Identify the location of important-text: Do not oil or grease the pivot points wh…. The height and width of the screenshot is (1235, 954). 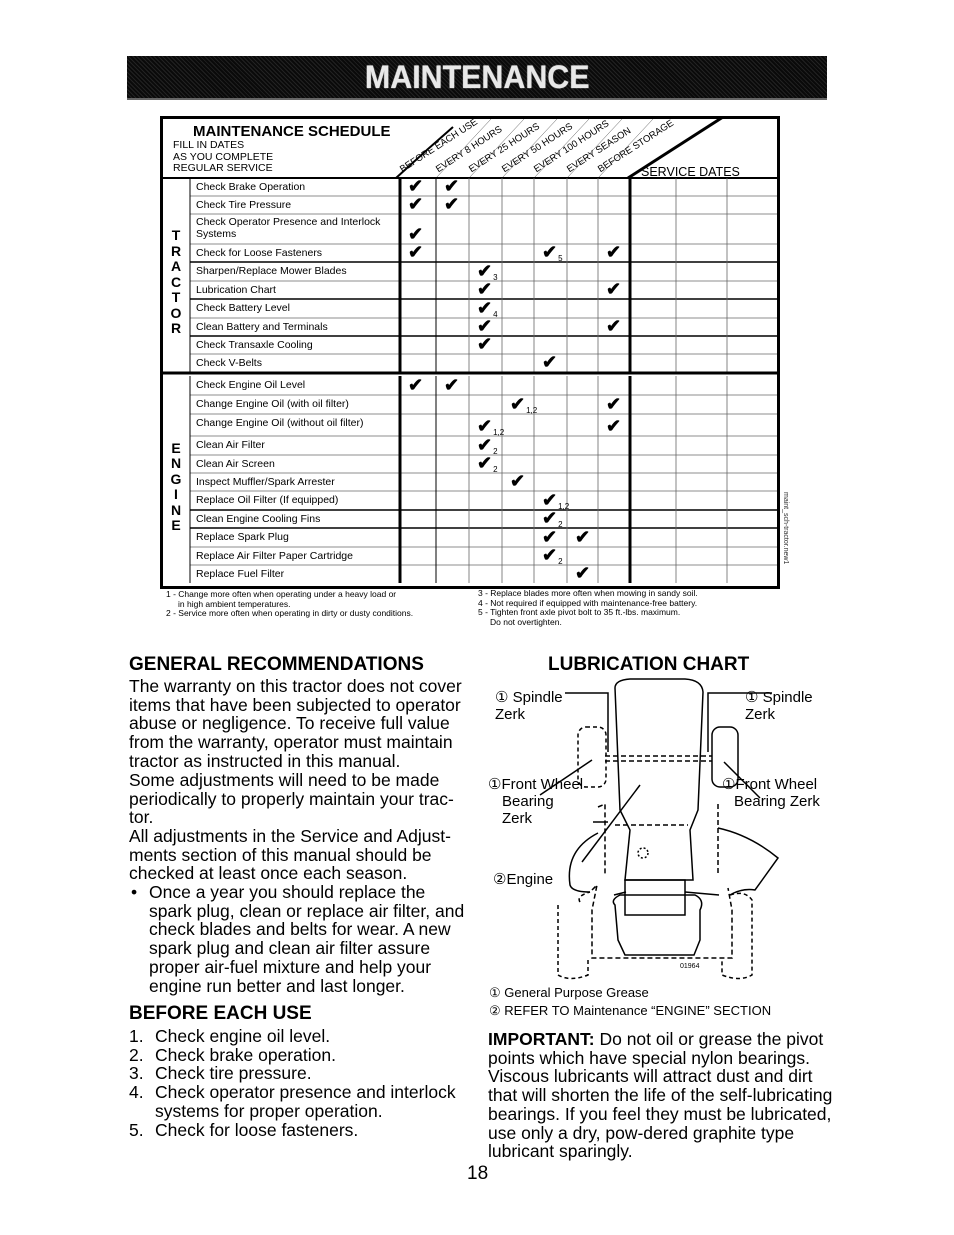
(660, 1095).